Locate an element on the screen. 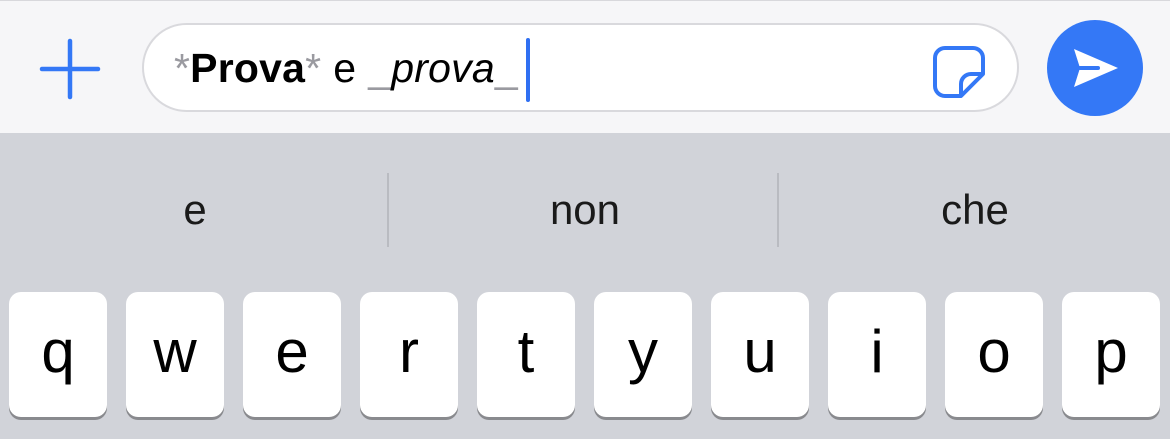 The image size is (1170, 439). attach-button is located at coordinates (70, 69).